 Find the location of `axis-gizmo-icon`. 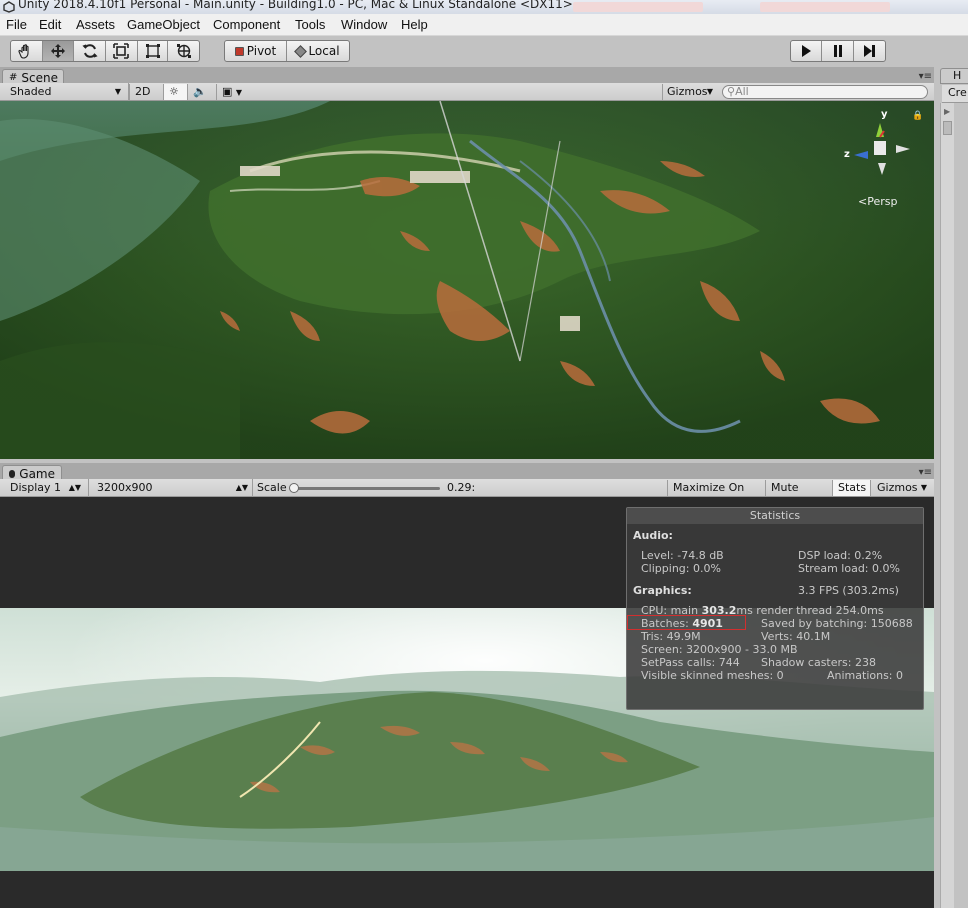

axis-gizmo-icon is located at coordinates (882, 149).